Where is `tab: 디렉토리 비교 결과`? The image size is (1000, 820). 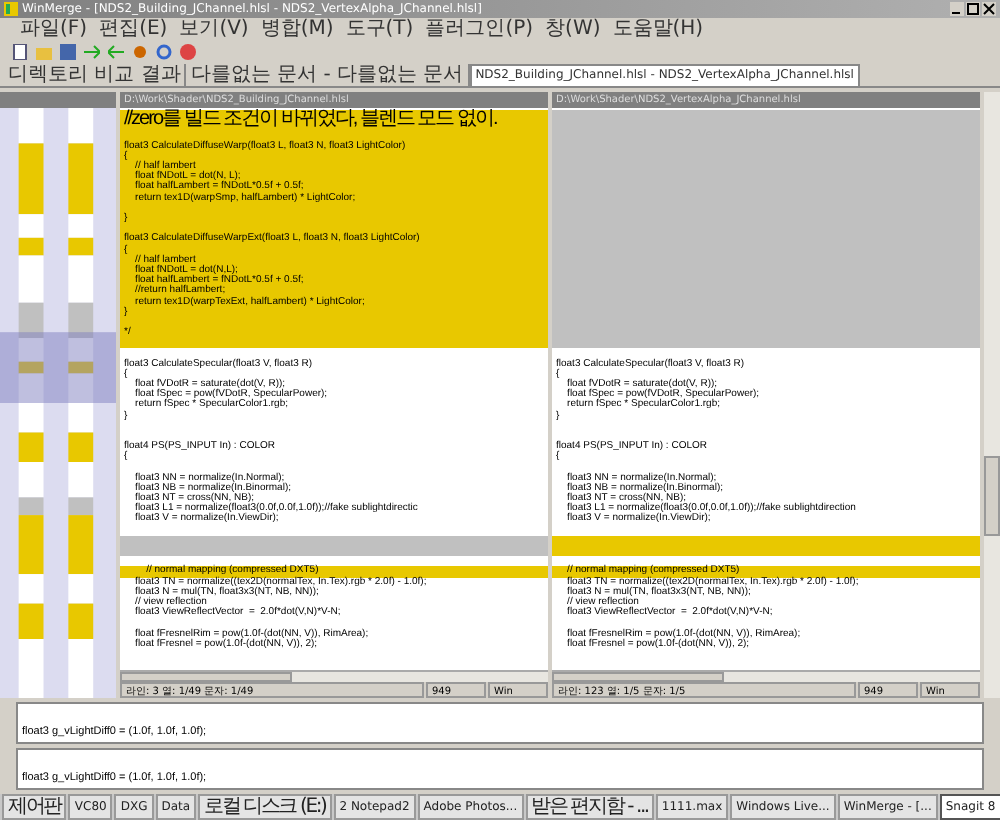
tab: 디렉토리 비교 결과 is located at coordinates (95, 75).